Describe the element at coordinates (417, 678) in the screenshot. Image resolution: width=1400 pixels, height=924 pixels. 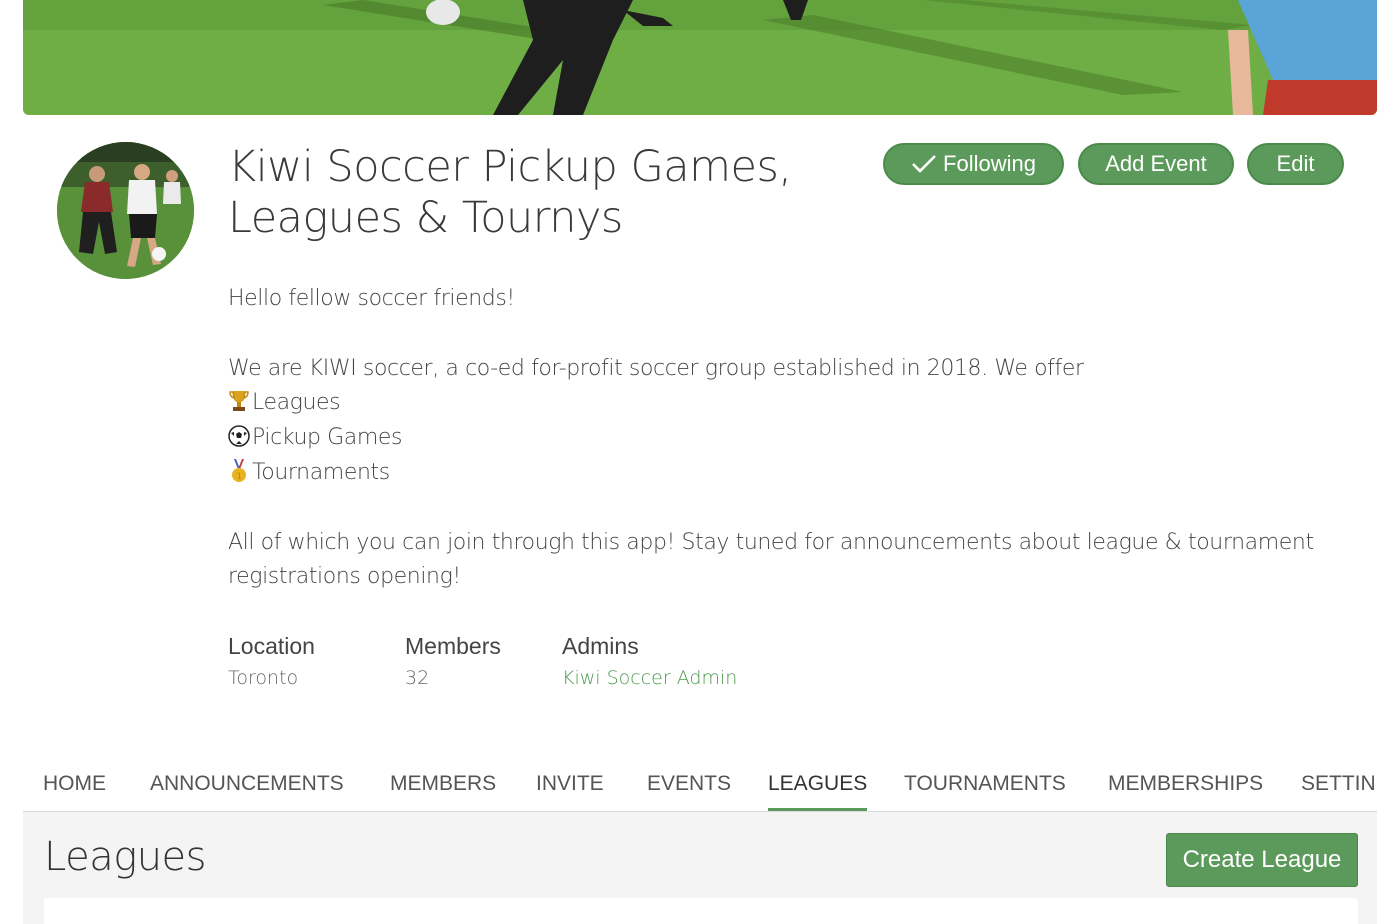
I see `members-value: 32` at that location.